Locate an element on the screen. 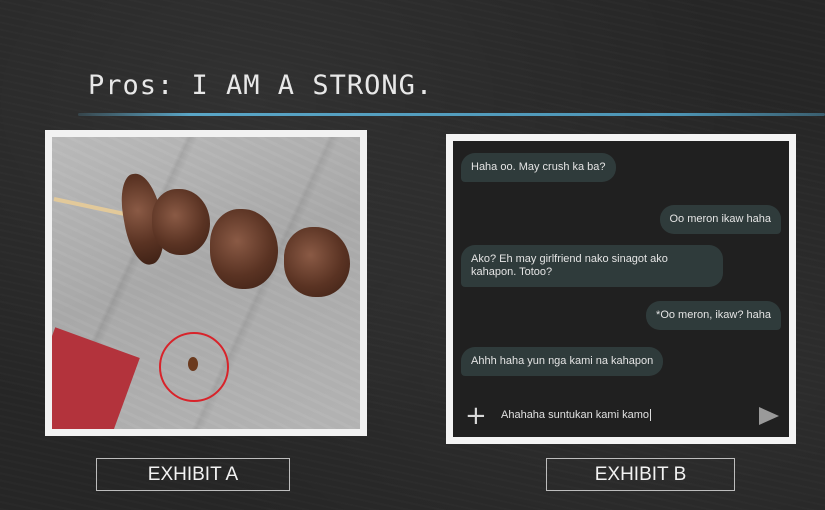  compose-bar: + Ahahaha suntukan kami kamo is located at coordinates (621, 416).